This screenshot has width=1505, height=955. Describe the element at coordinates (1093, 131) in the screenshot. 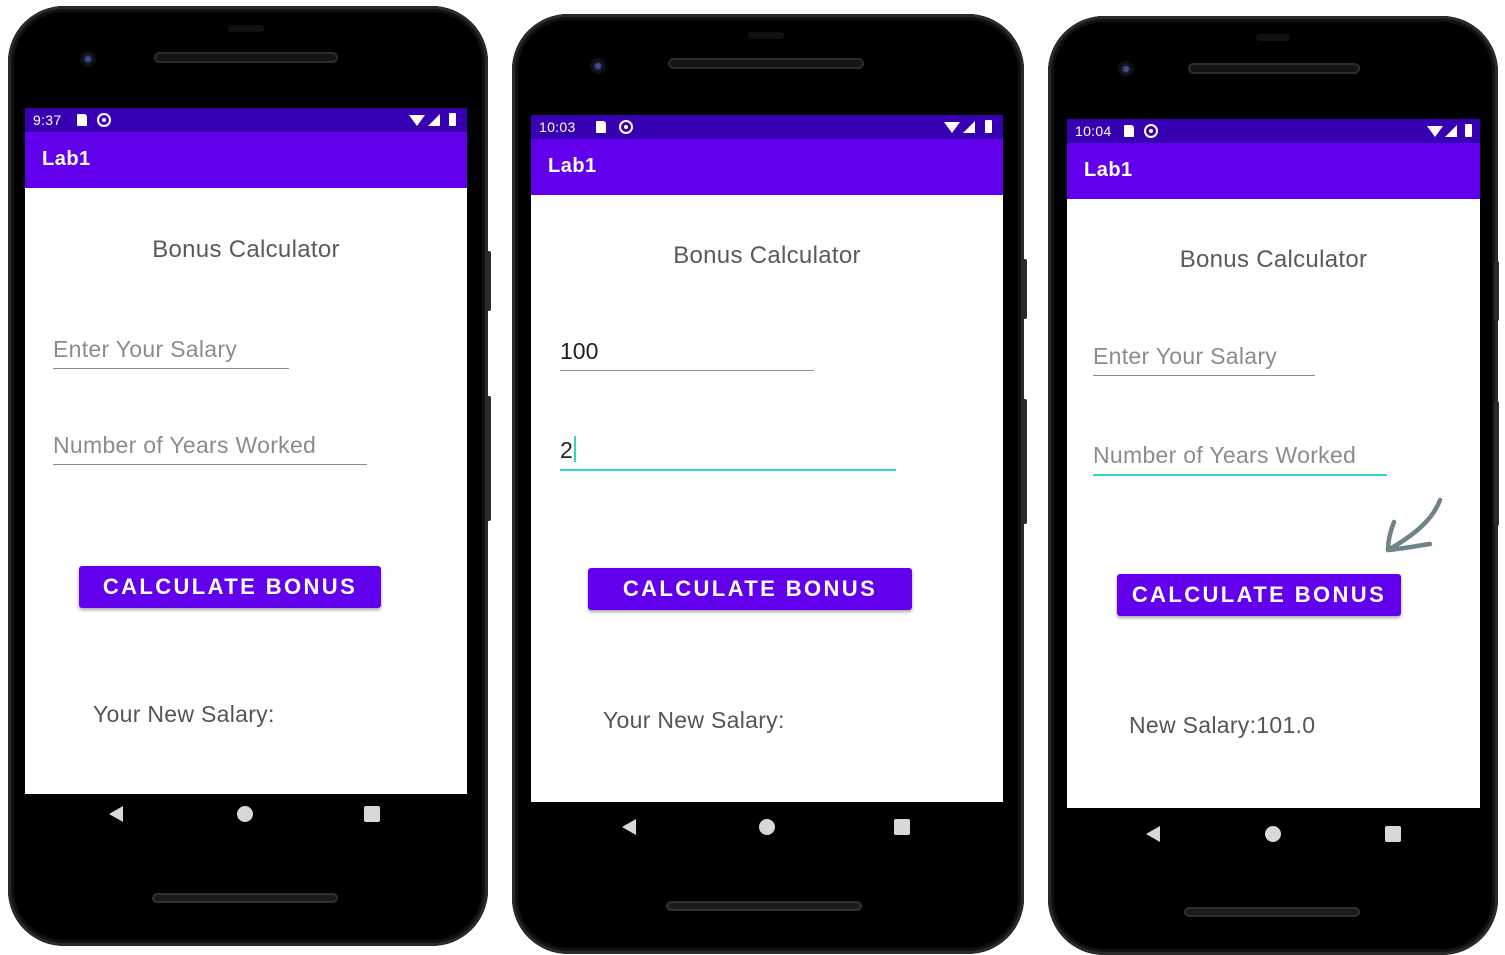

I see `status-time: 10:04` at that location.